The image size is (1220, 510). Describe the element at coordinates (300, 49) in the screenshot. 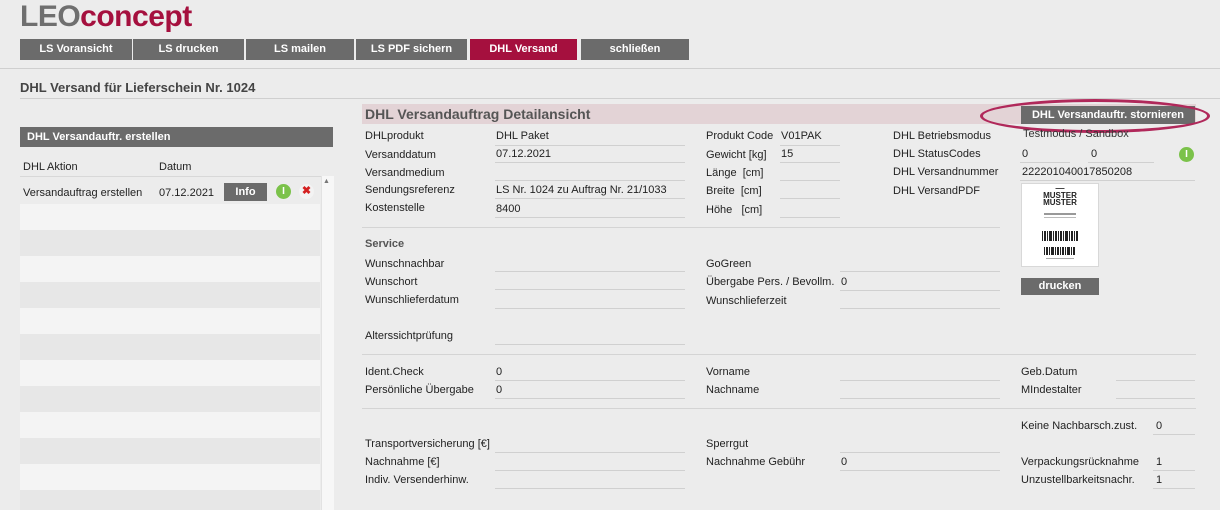

I see `tab-ls-mailen: LS mailen` at that location.